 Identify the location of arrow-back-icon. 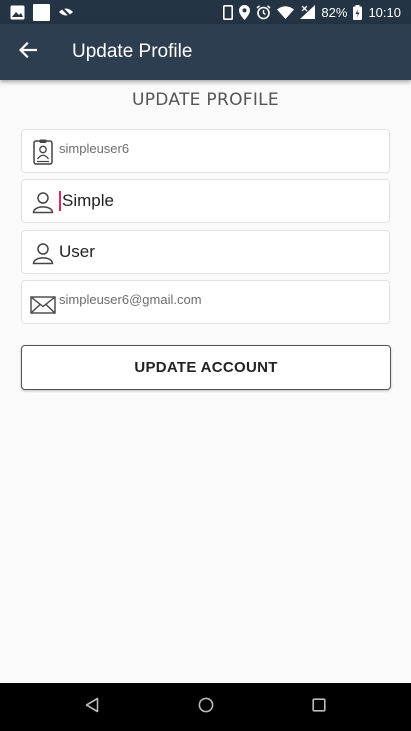
(28, 52).